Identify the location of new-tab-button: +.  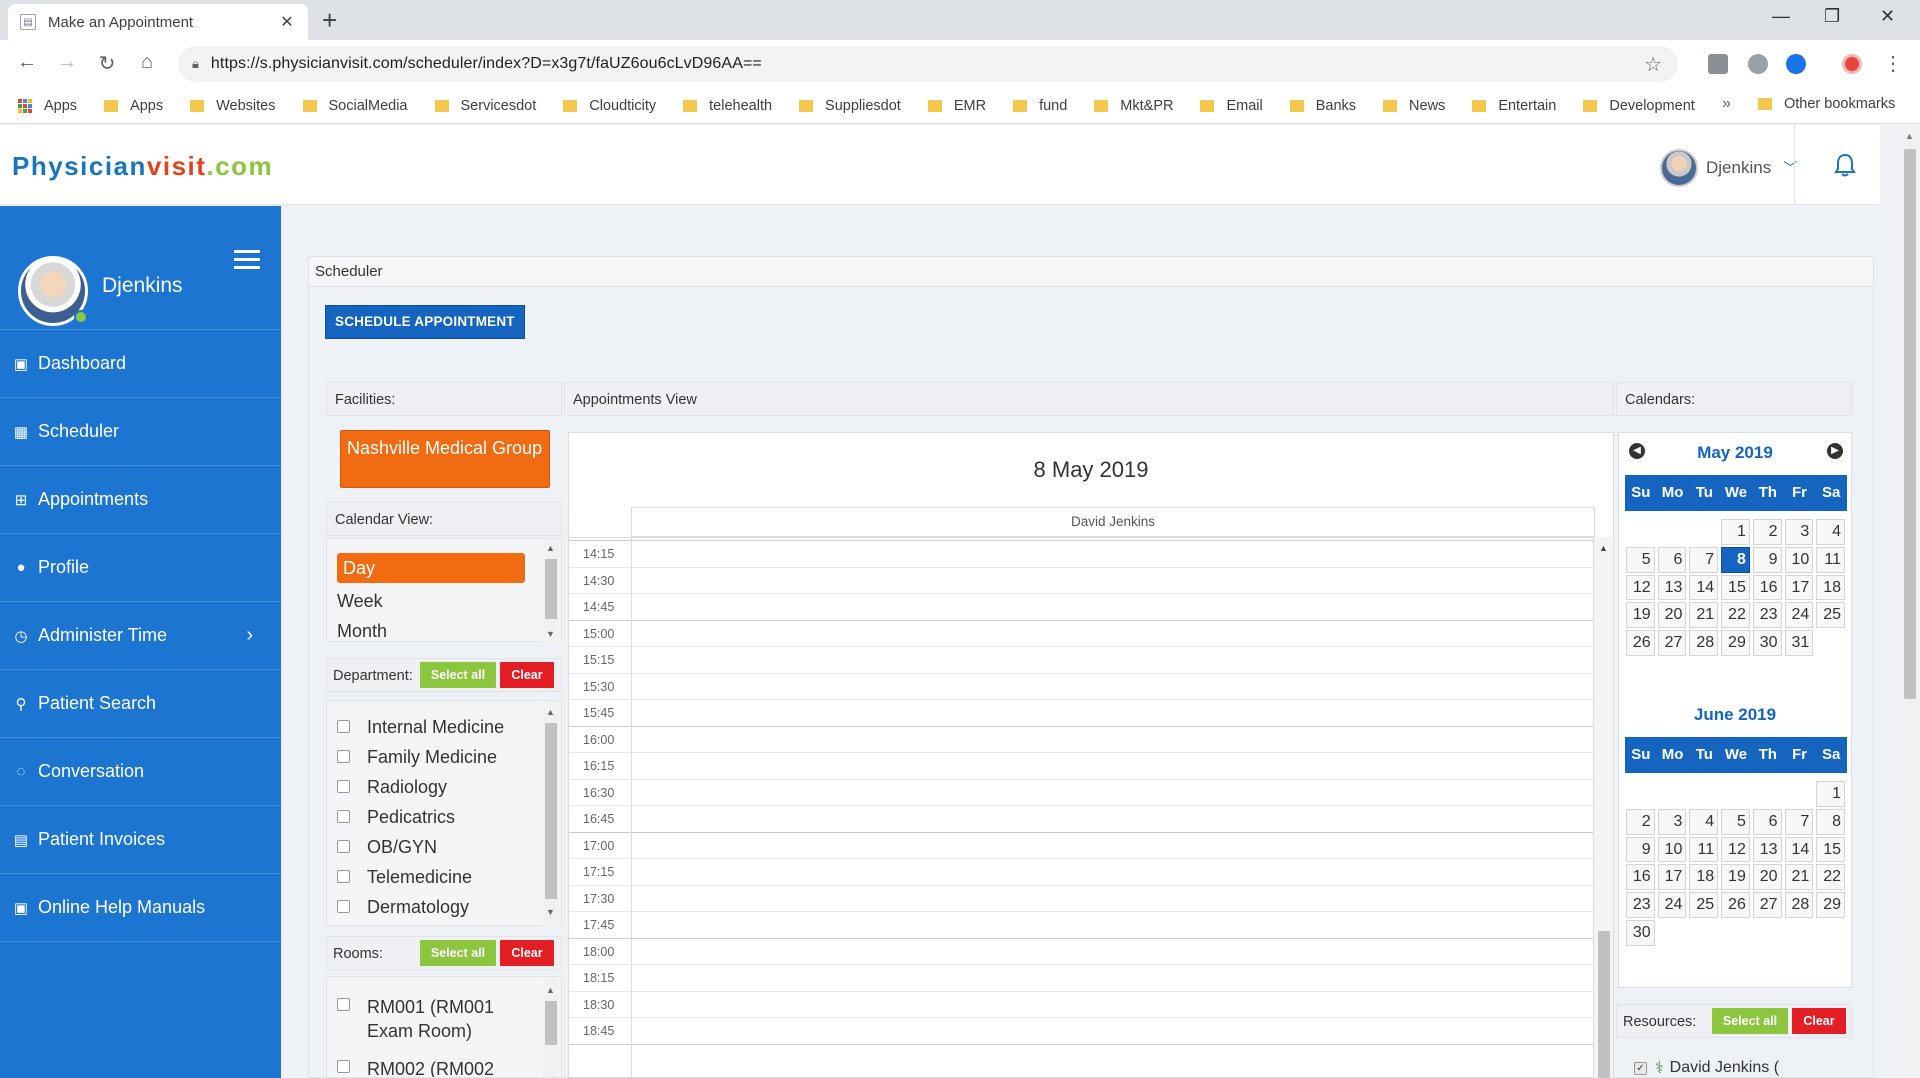
(329, 20).